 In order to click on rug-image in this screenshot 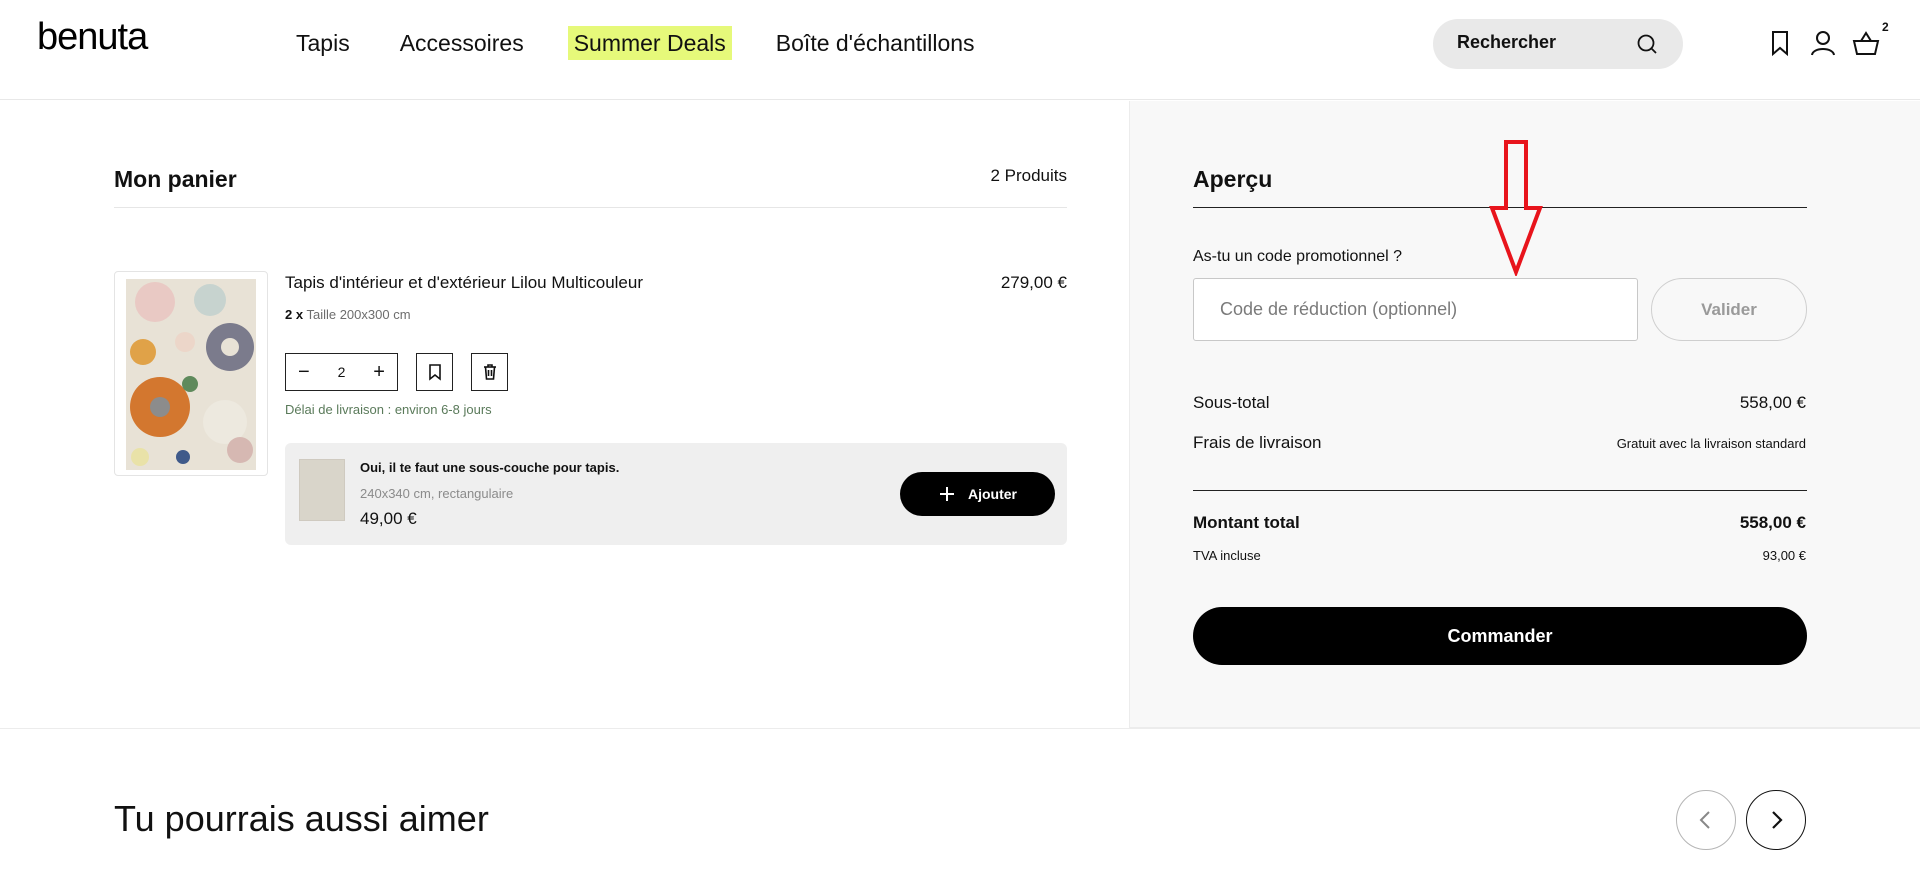, I will do `click(191, 374)`.